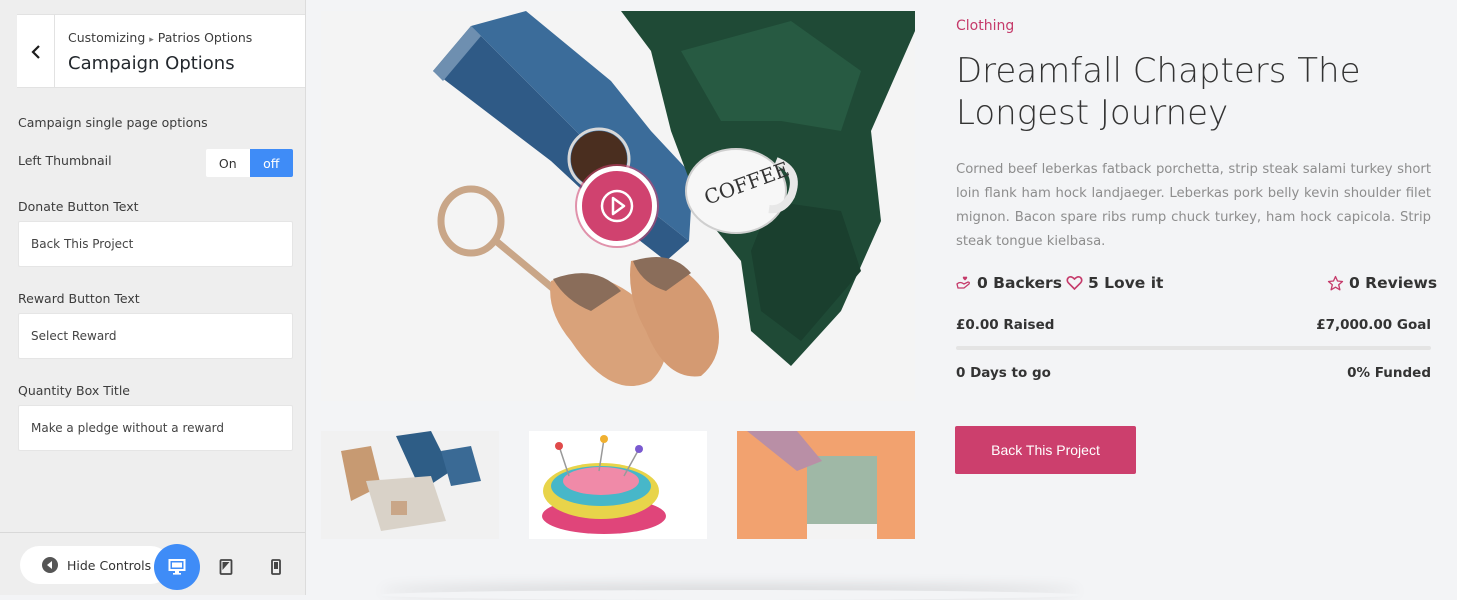  I want to click on hide-controls-label: Hide Controls, so click(109, 565).